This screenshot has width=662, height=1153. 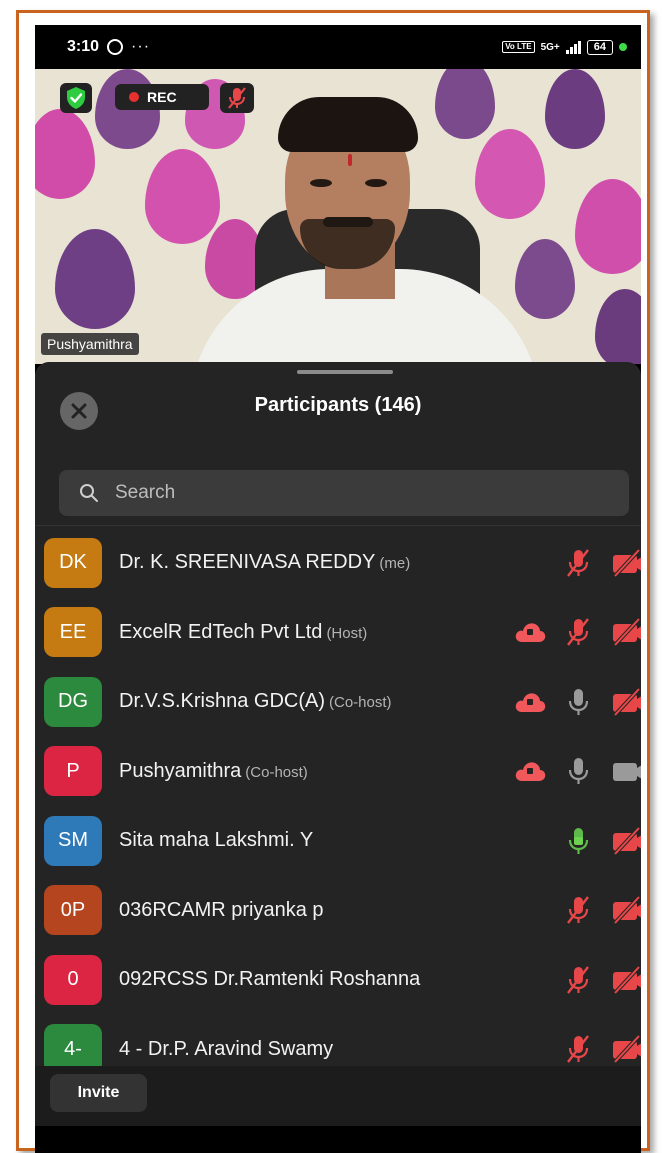 I want to click on whatsapp-icon, so click(x=115, y=47).